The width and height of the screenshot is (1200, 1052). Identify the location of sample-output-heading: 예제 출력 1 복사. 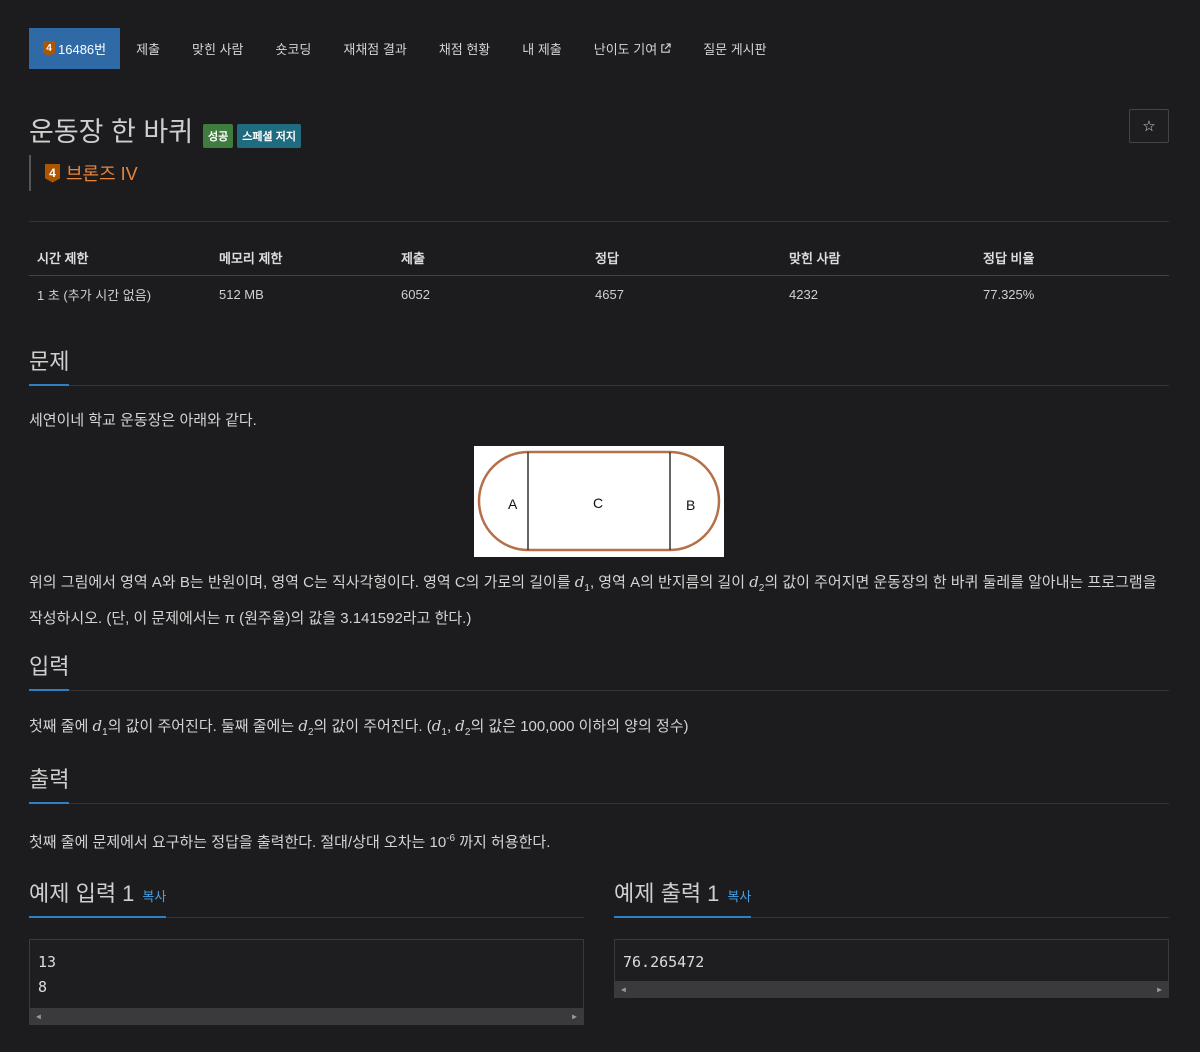
(683, 897).